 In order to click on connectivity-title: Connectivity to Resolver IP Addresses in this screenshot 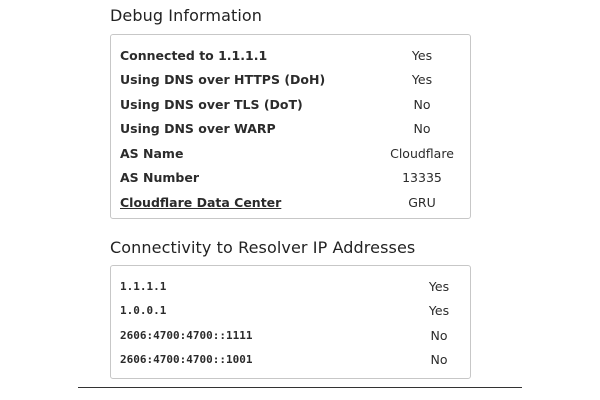, I will do `click(263, 247)`.